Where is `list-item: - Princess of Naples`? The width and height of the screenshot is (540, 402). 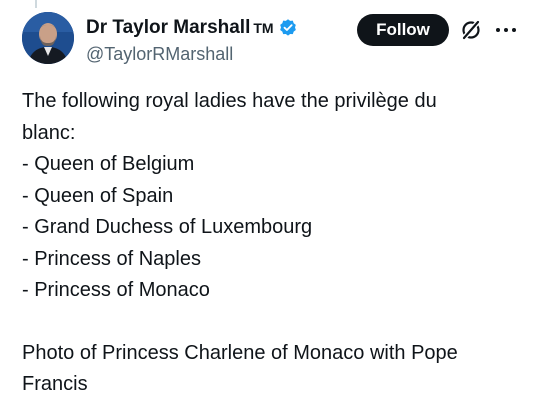
list-item: - Princess of Naples is located at coordinates (111, 258).